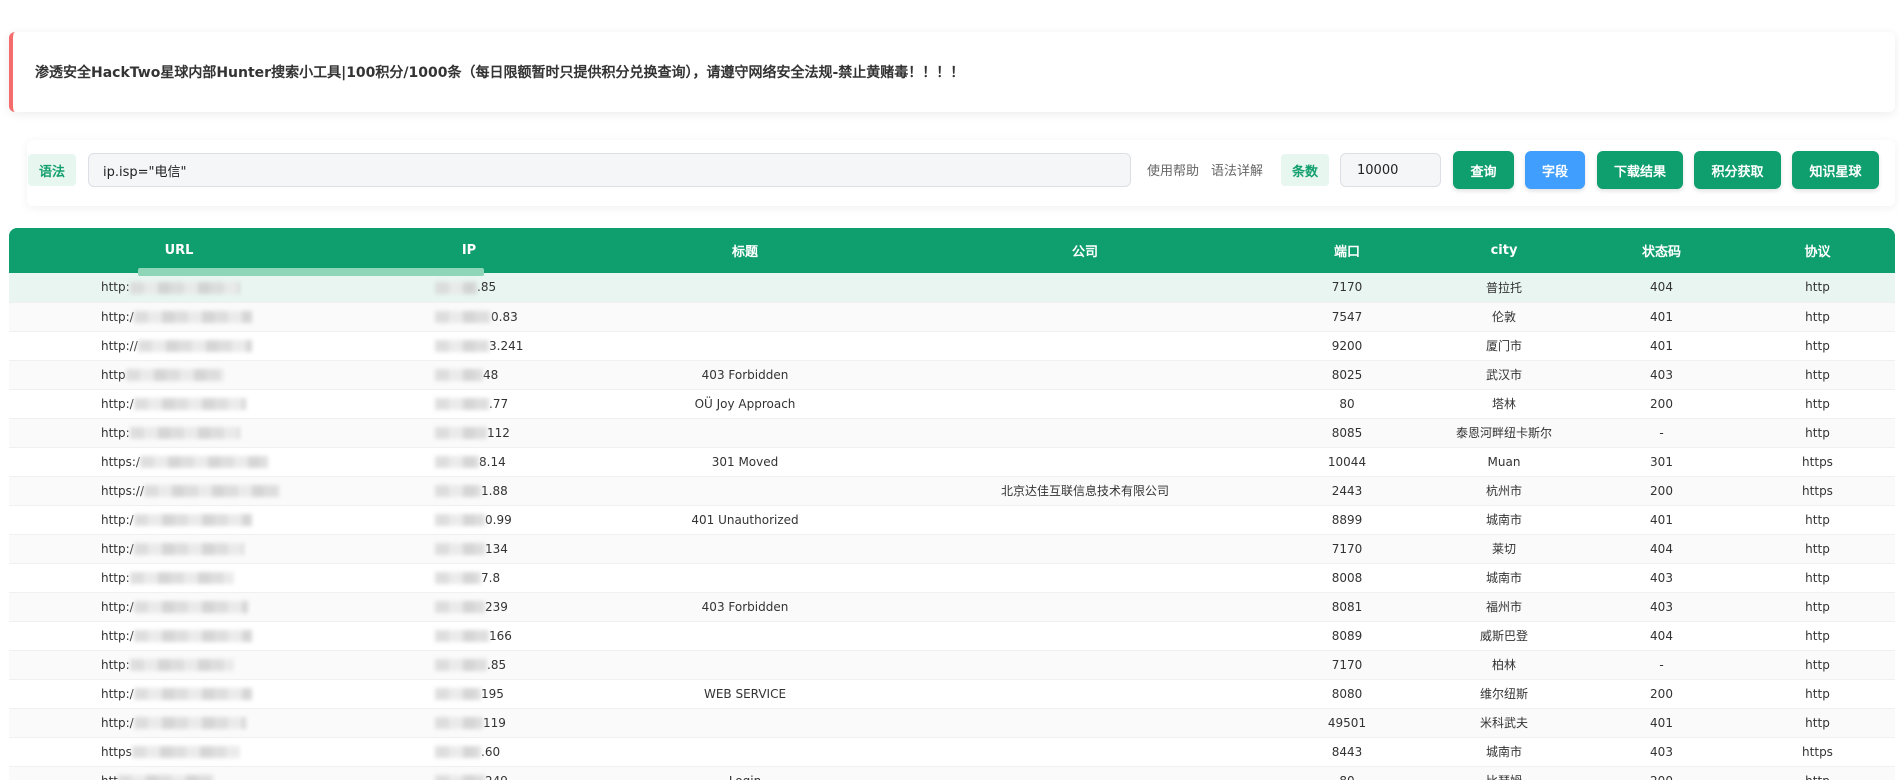  What do you see at coordinates (1237, 169) in the screenshot?
I see `syntax-help-link: 语法详解` at bounding box center [1237, 169].